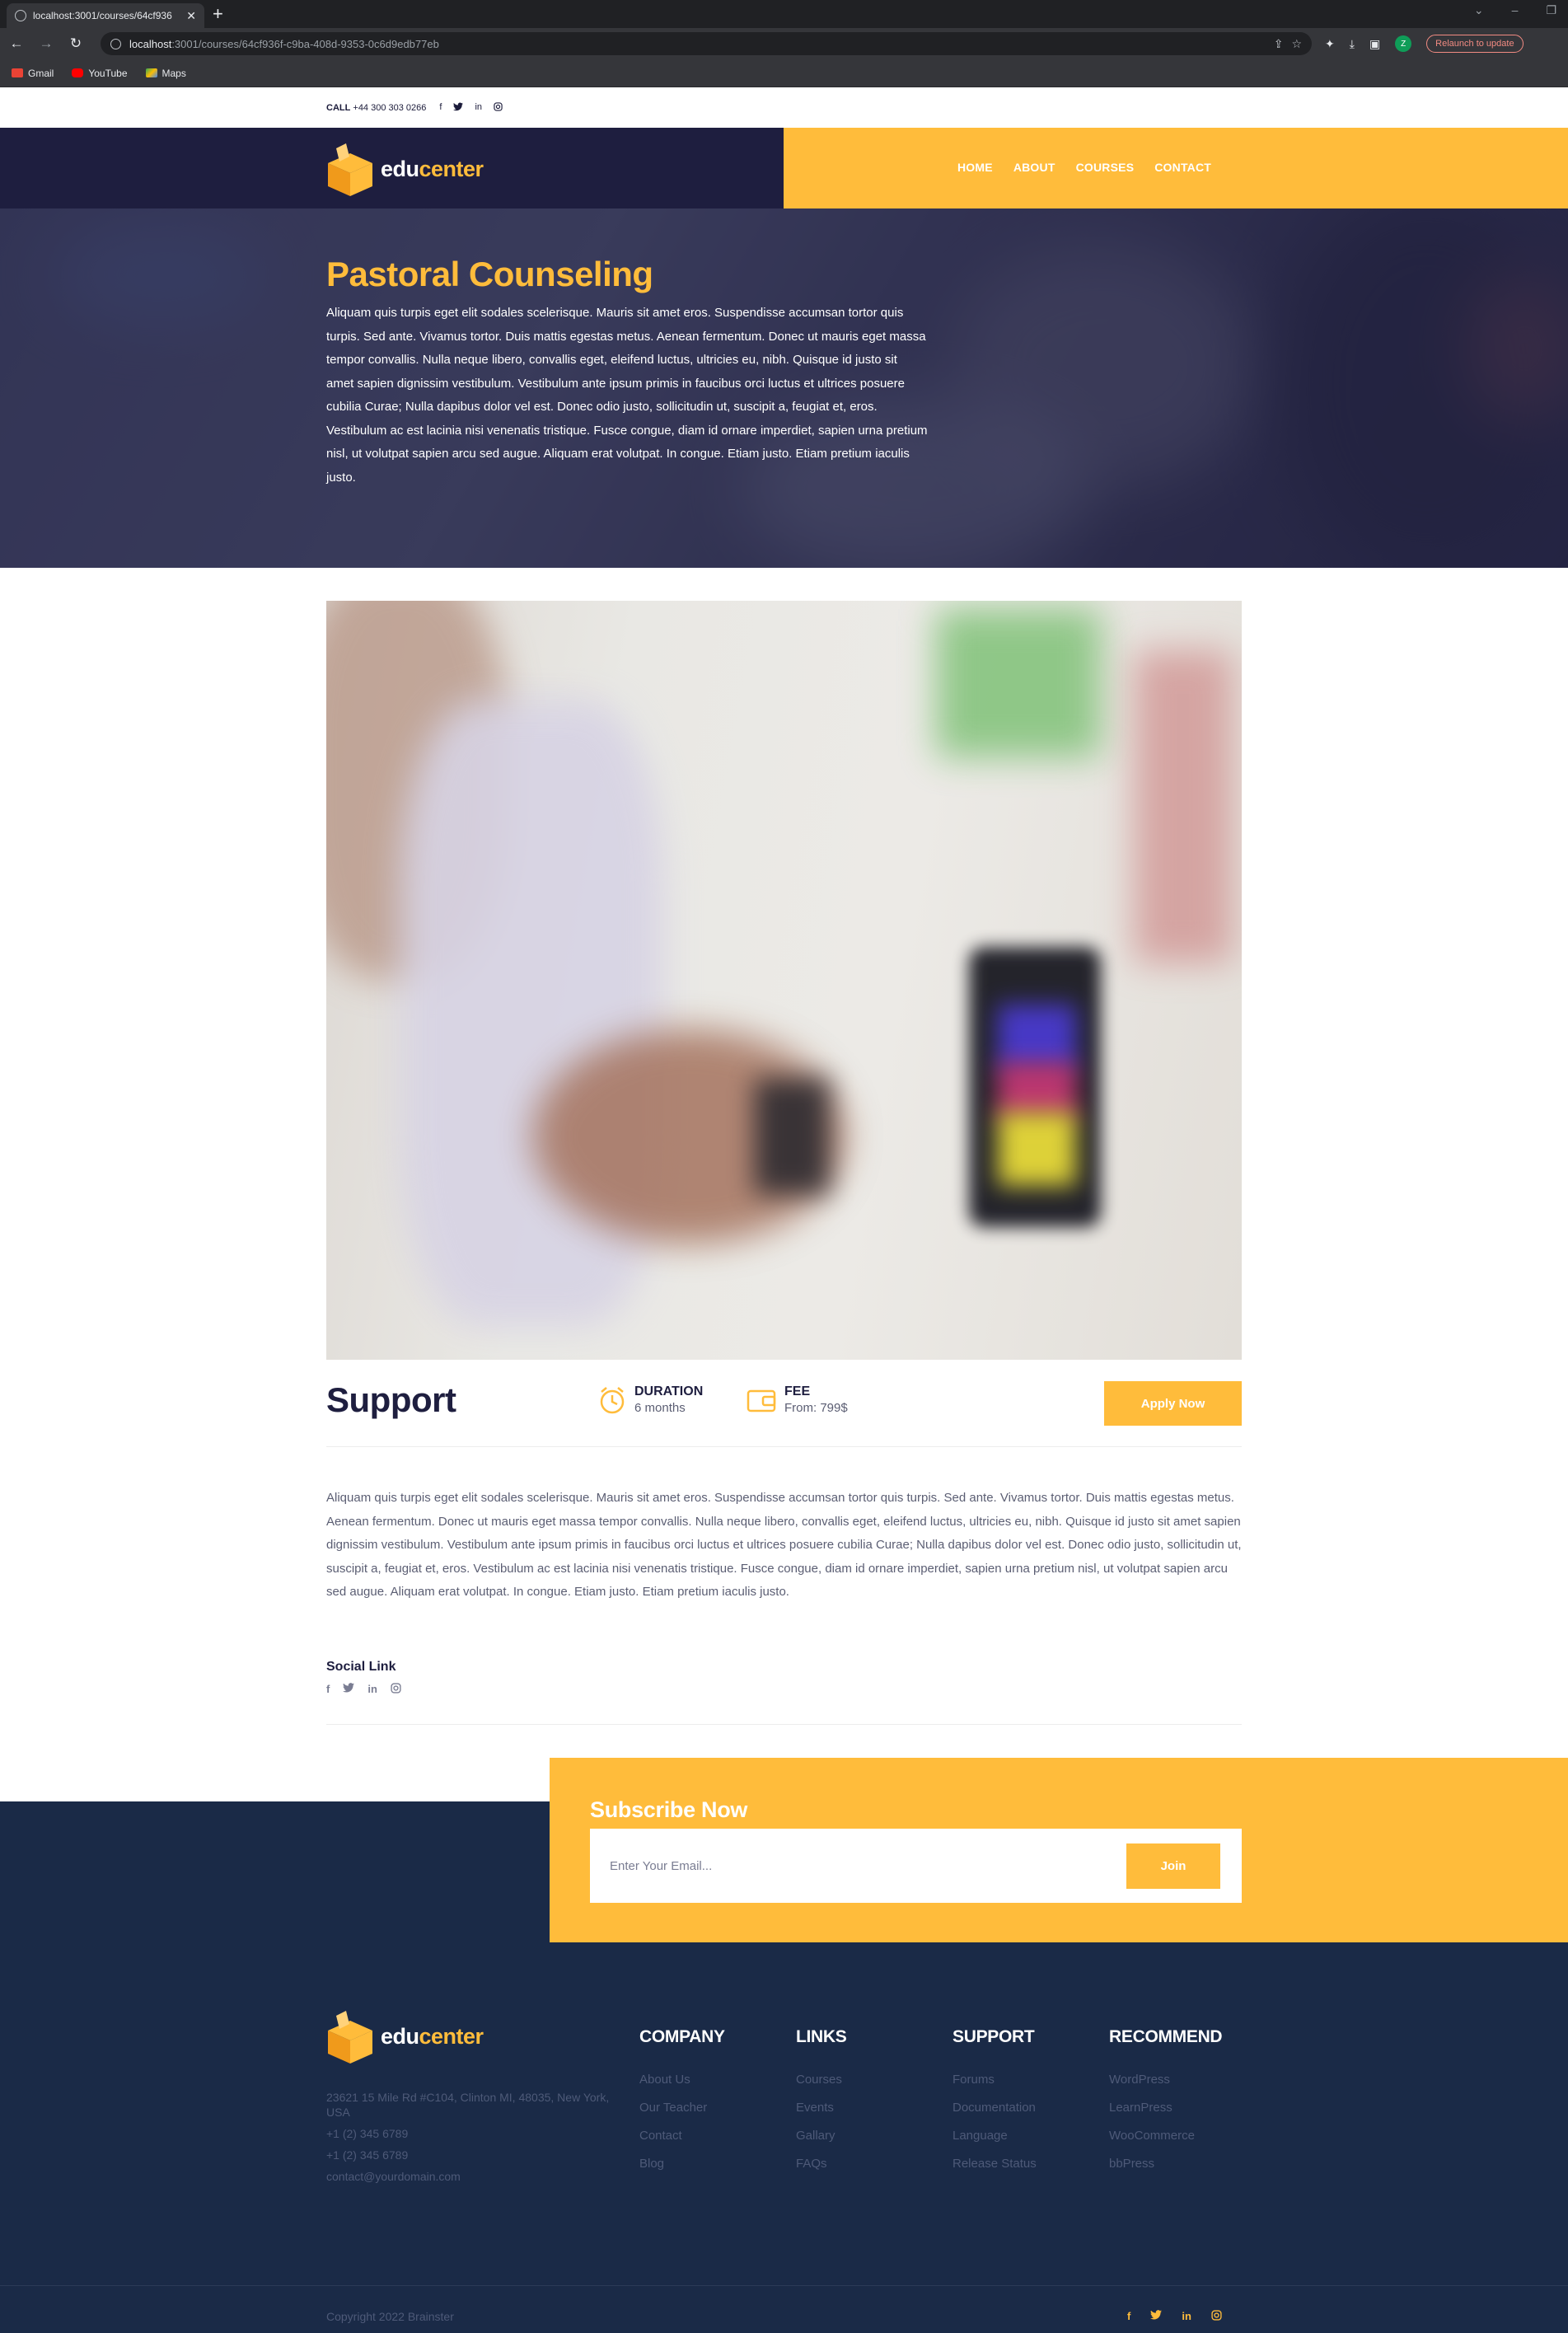 The height and width of the screenshot is (2333, 1568). I want to click on footer-link: WooCommerce, so click(1165, 2136).